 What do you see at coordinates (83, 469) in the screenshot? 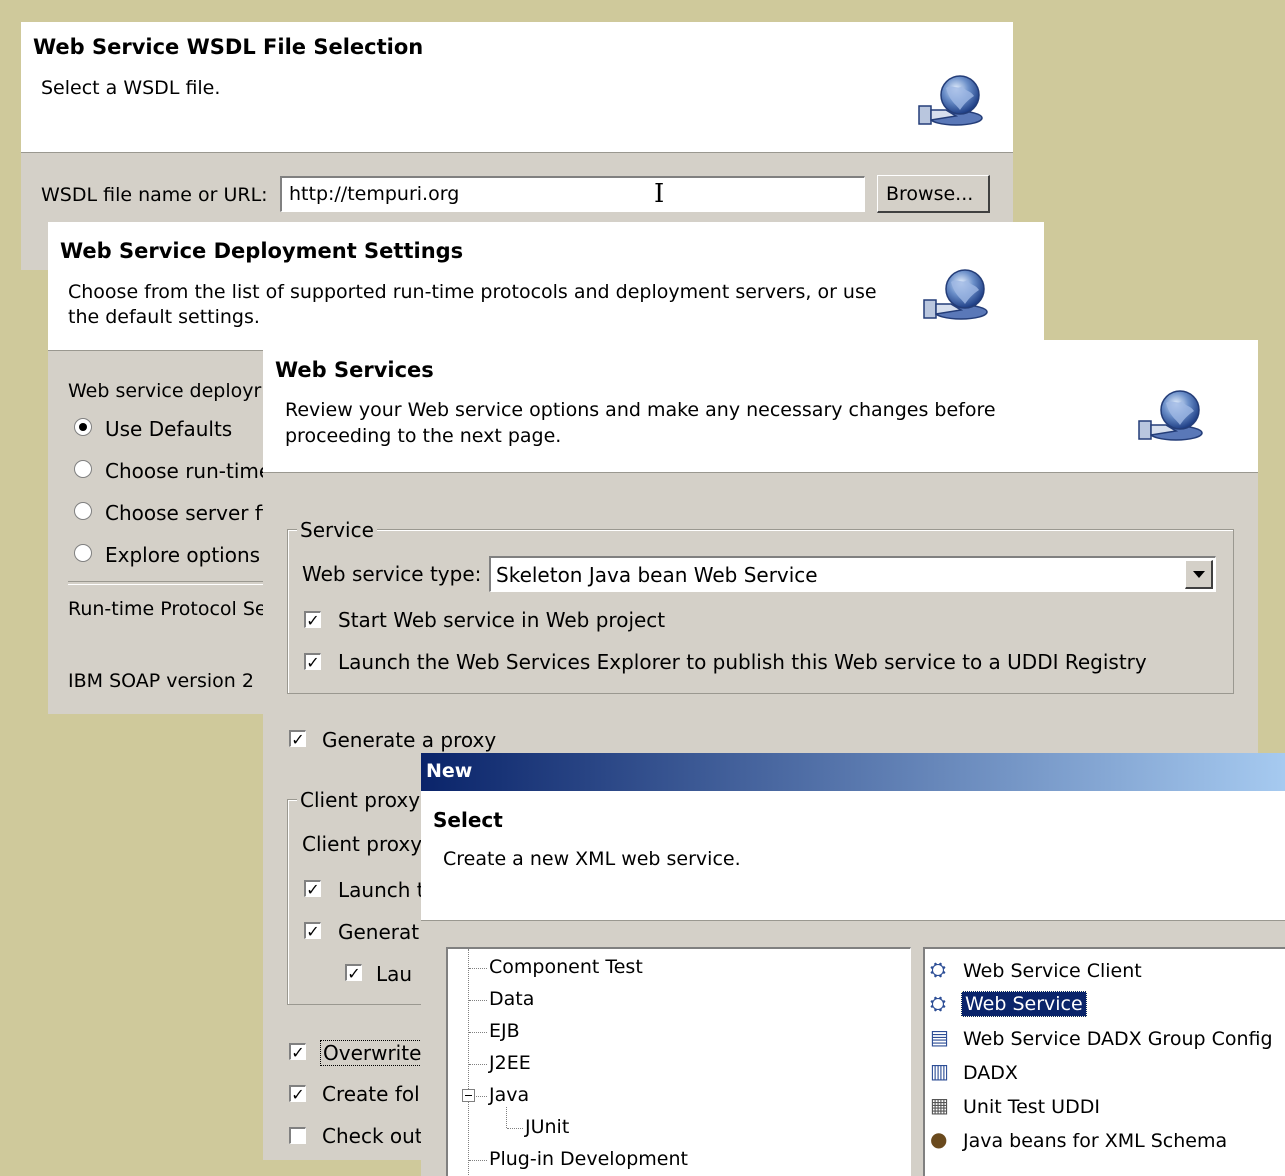
I see `choose-runtime-radio` at bounding box center [83, 469].